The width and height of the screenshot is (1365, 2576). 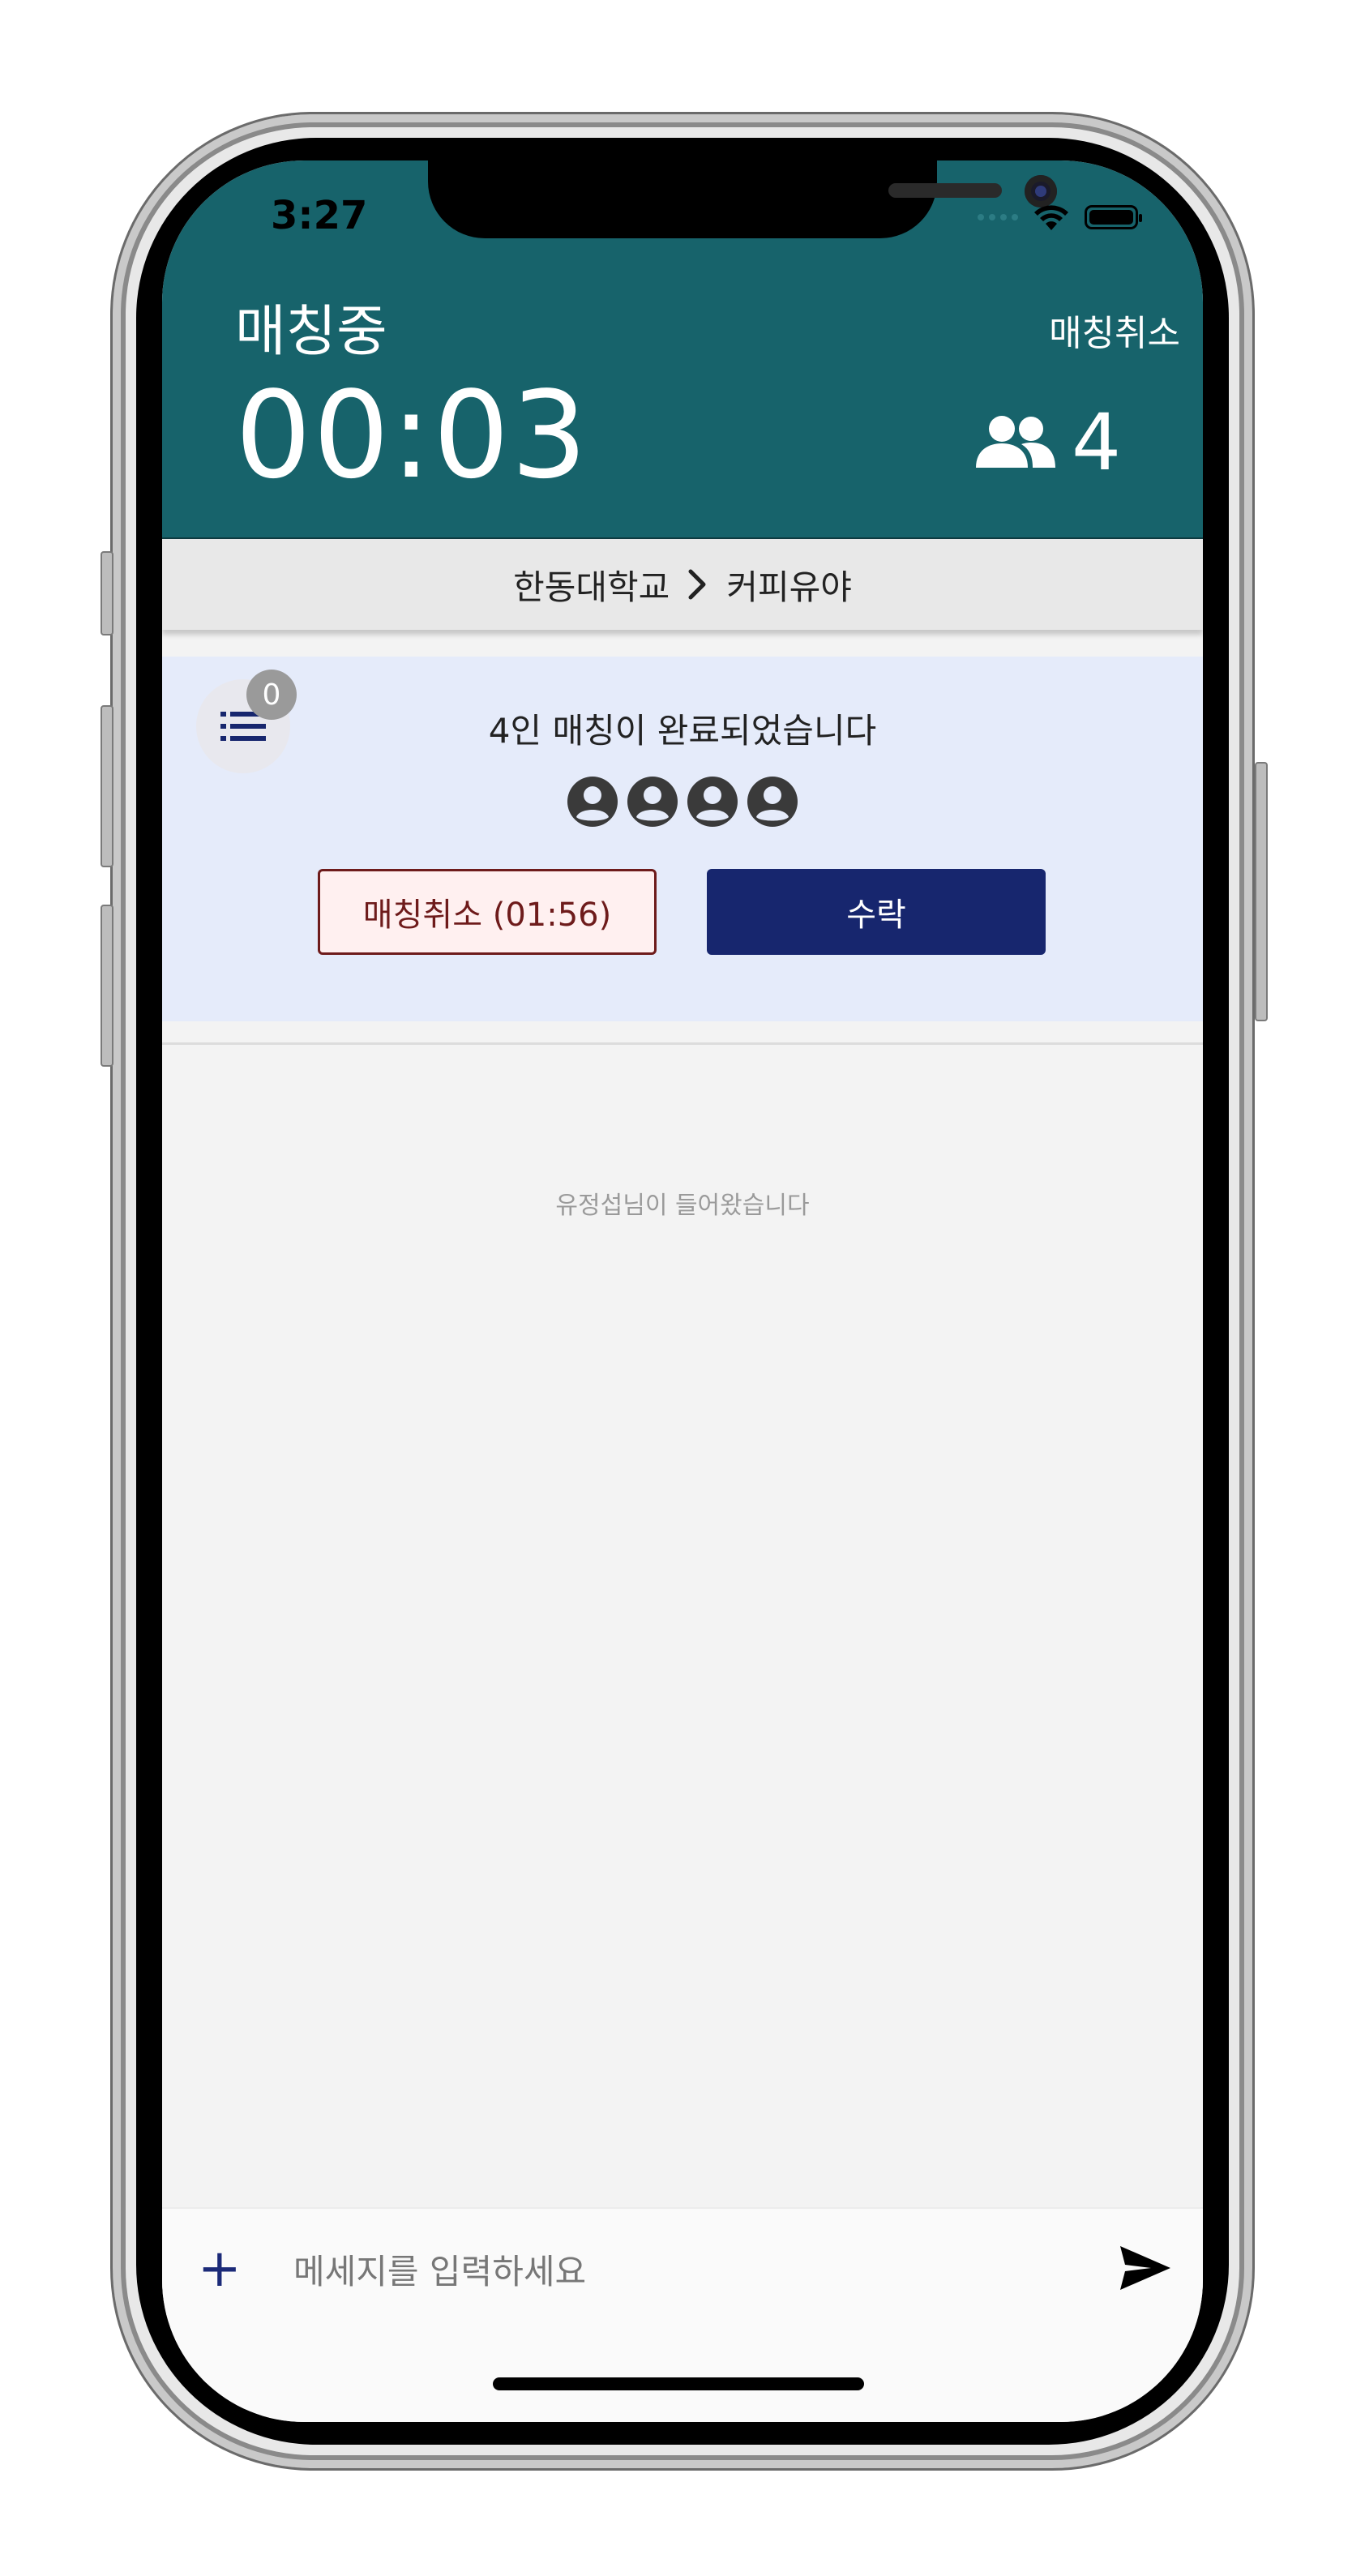 What do you see at coordinates (591, 587) in the screenshot?
I see `breadcrumb-origin: 한동대학교` at bounding box center [591, 587].